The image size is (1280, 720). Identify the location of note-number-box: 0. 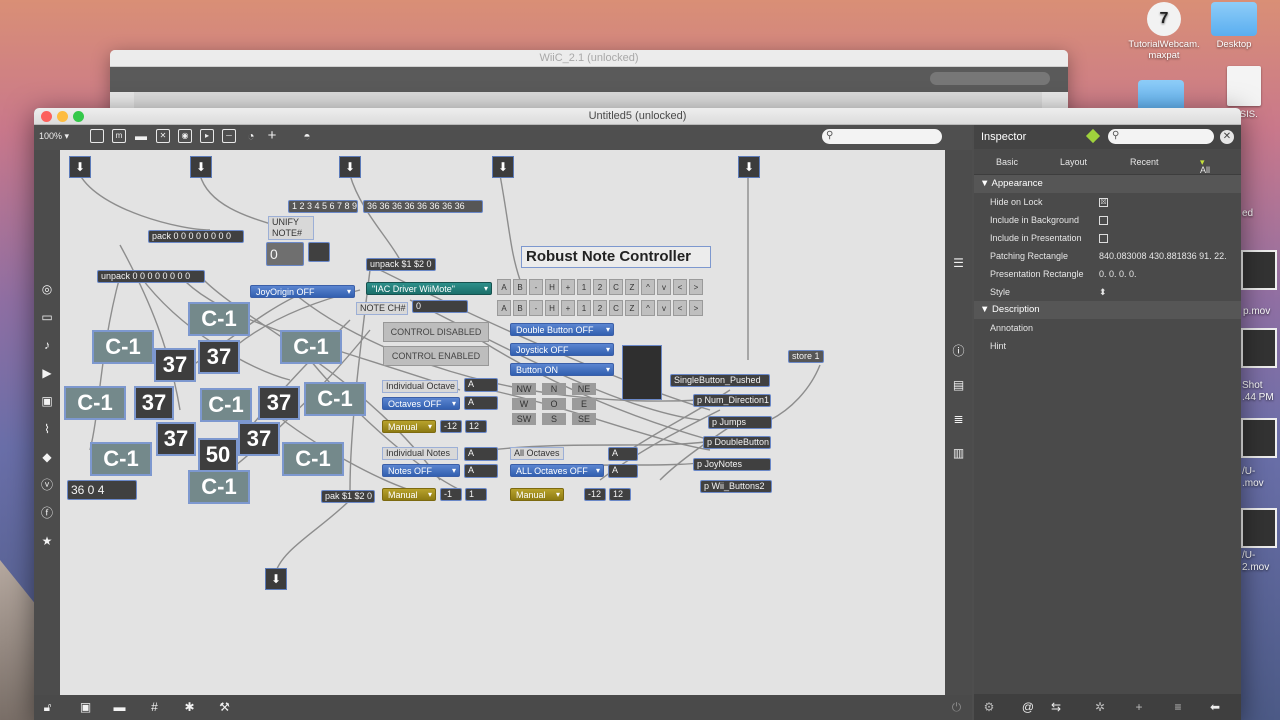
(285, 254).